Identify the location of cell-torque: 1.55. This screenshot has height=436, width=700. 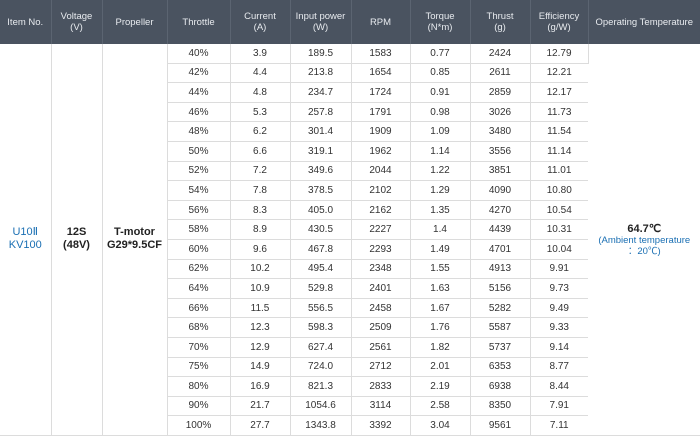
(440, 269).